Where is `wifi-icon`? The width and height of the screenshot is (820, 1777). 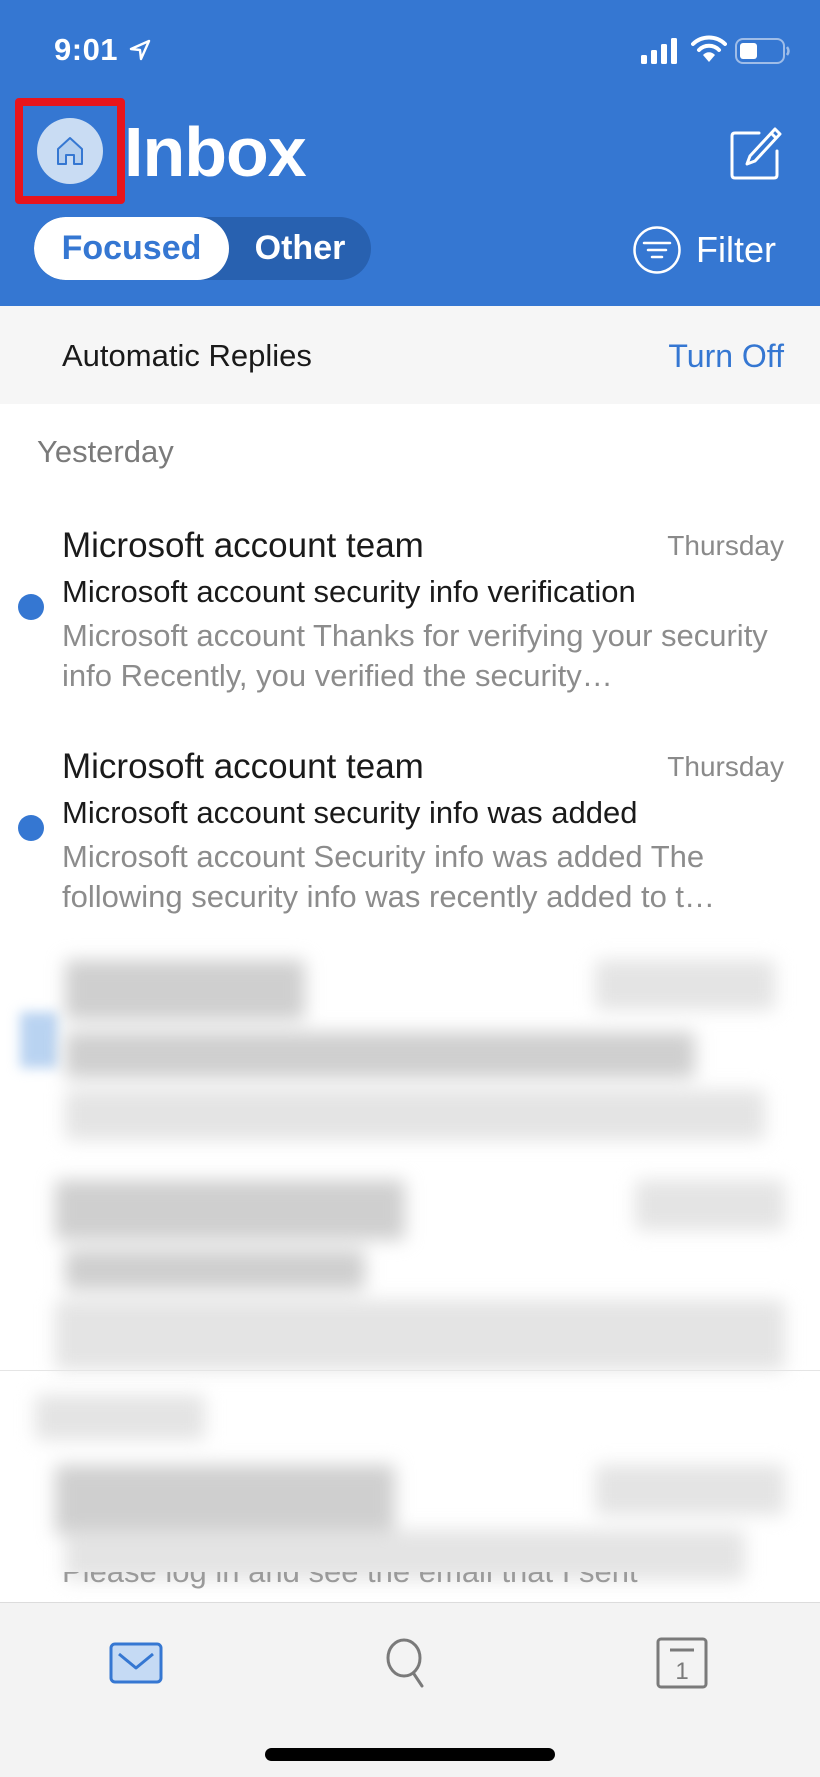
wifi-icon is located at coordinates (709, 48).